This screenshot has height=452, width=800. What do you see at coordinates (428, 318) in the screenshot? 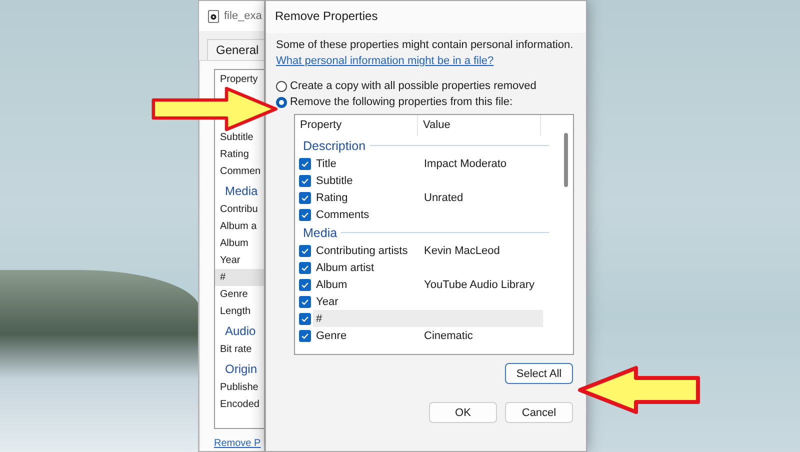
I see `list-row: #` at bounding box center [428, 318].